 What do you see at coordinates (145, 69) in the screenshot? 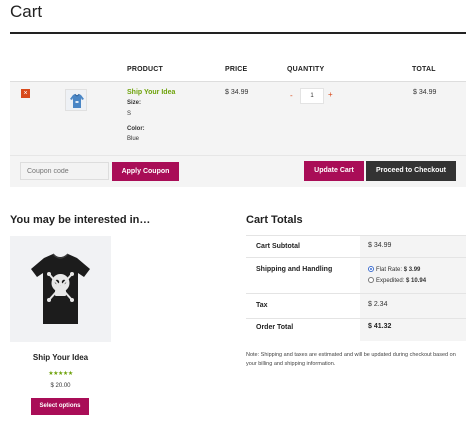
I see `column-header-product: PRODUCT` at bounding box center [145, 69].